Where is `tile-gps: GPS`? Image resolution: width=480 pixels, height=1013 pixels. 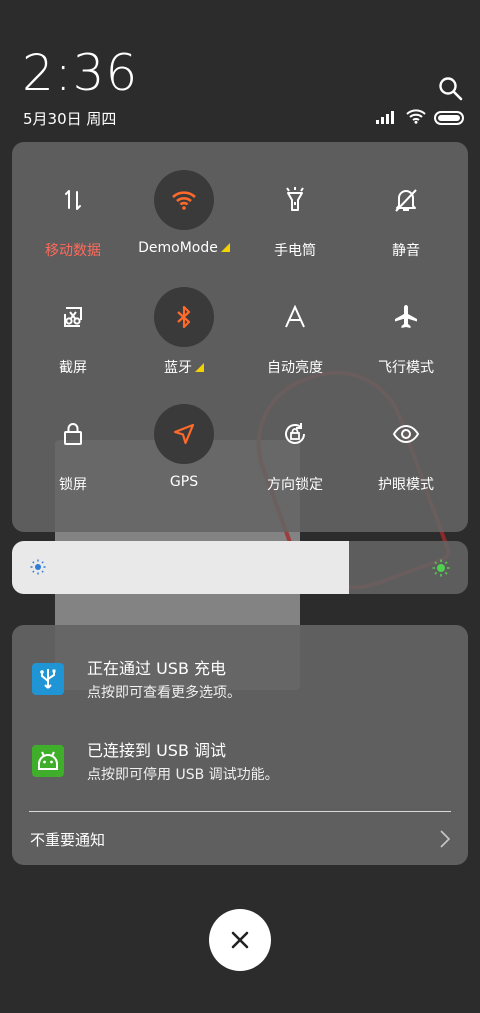 tile-gps: GPS is located at coordinates (184, 433).